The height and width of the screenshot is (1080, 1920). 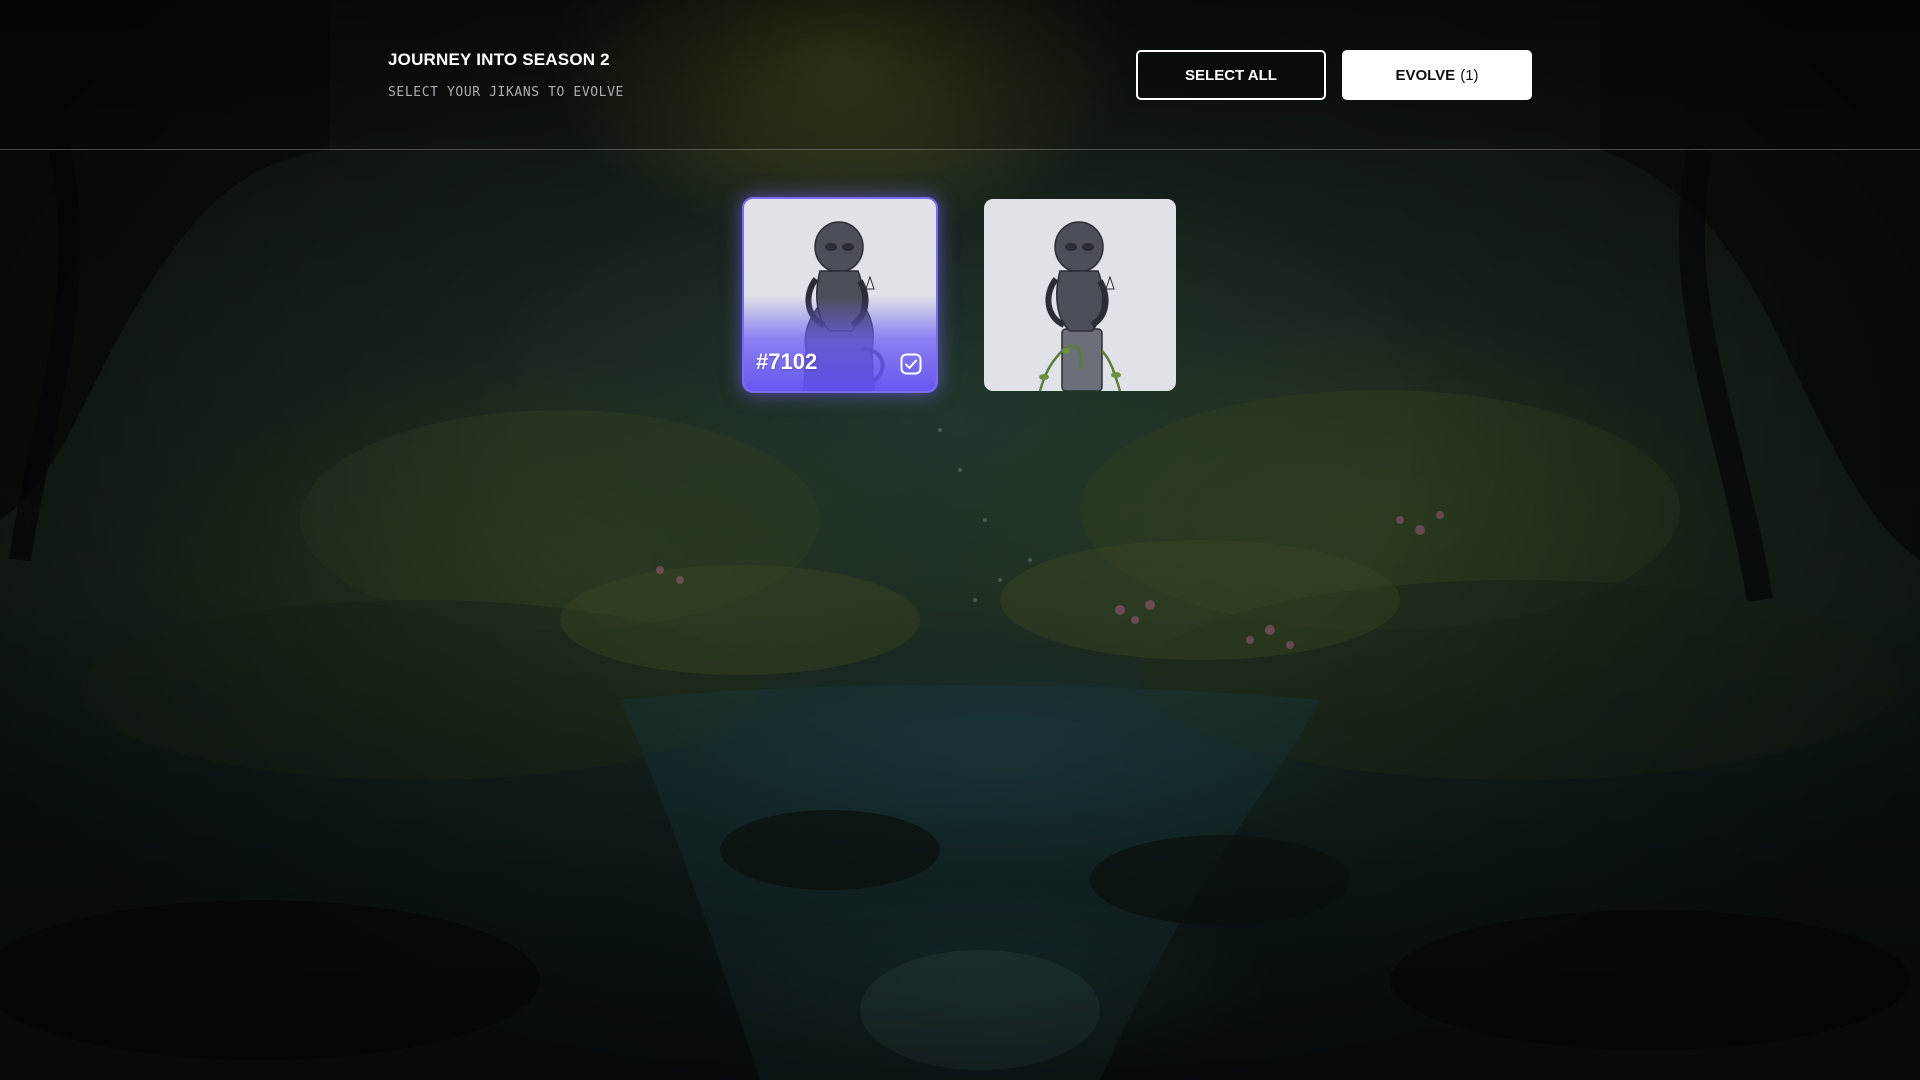 I want to click on select-all-label: SELECT ALL, so click(x=1231, y=75).